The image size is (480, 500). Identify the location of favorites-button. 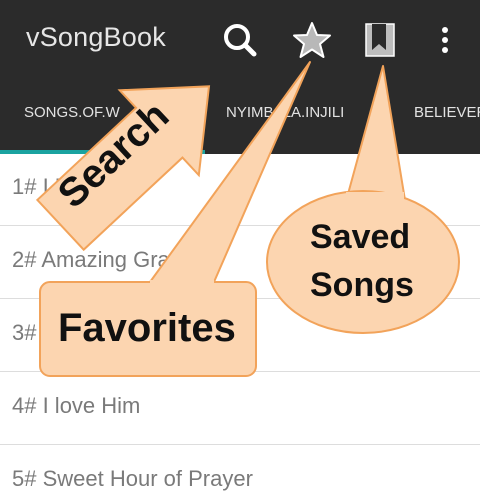
(312, 40).